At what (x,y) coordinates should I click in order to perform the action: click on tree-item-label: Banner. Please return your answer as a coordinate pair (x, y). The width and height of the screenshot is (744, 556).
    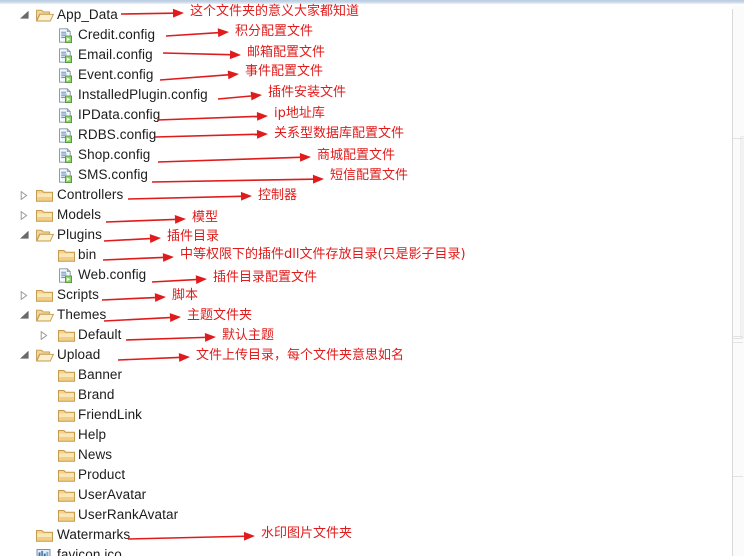
    Looking at the image, I should click on (100, 374).